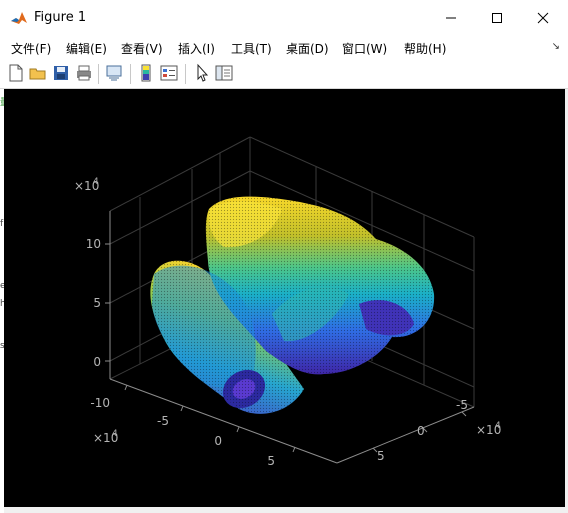 This screenshot has height=513, width=568. I want to click on z-exponent-label: 4, so click(96, 182).